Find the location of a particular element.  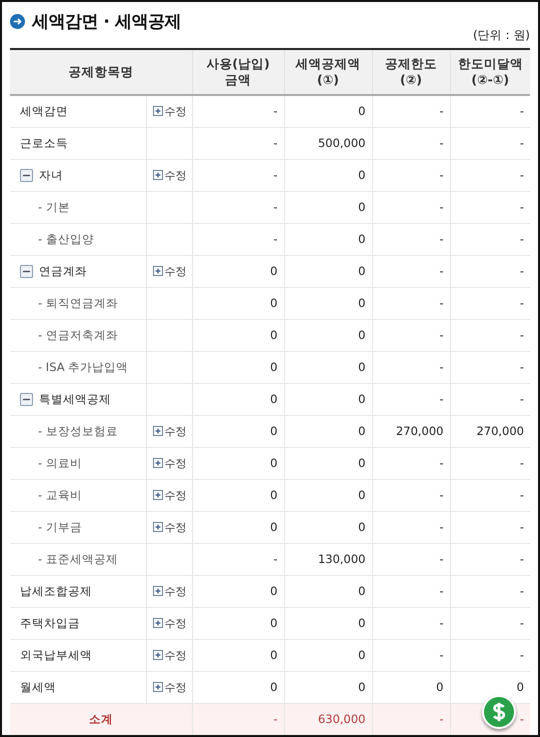

table-cell: 500,000 is located at coordinates (328, 143).